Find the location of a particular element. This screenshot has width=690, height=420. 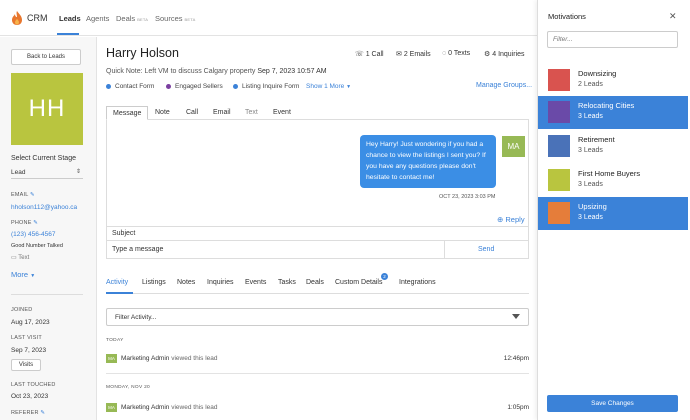

show-more-tags: Show 1 More ▼ is located at coordinates (328, 86).